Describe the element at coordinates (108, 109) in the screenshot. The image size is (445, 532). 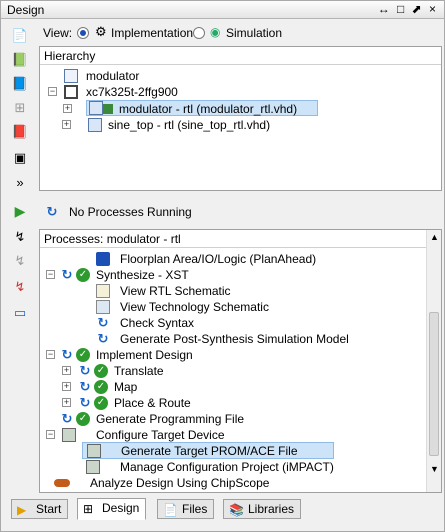
I see `top-module-icon` at that location.